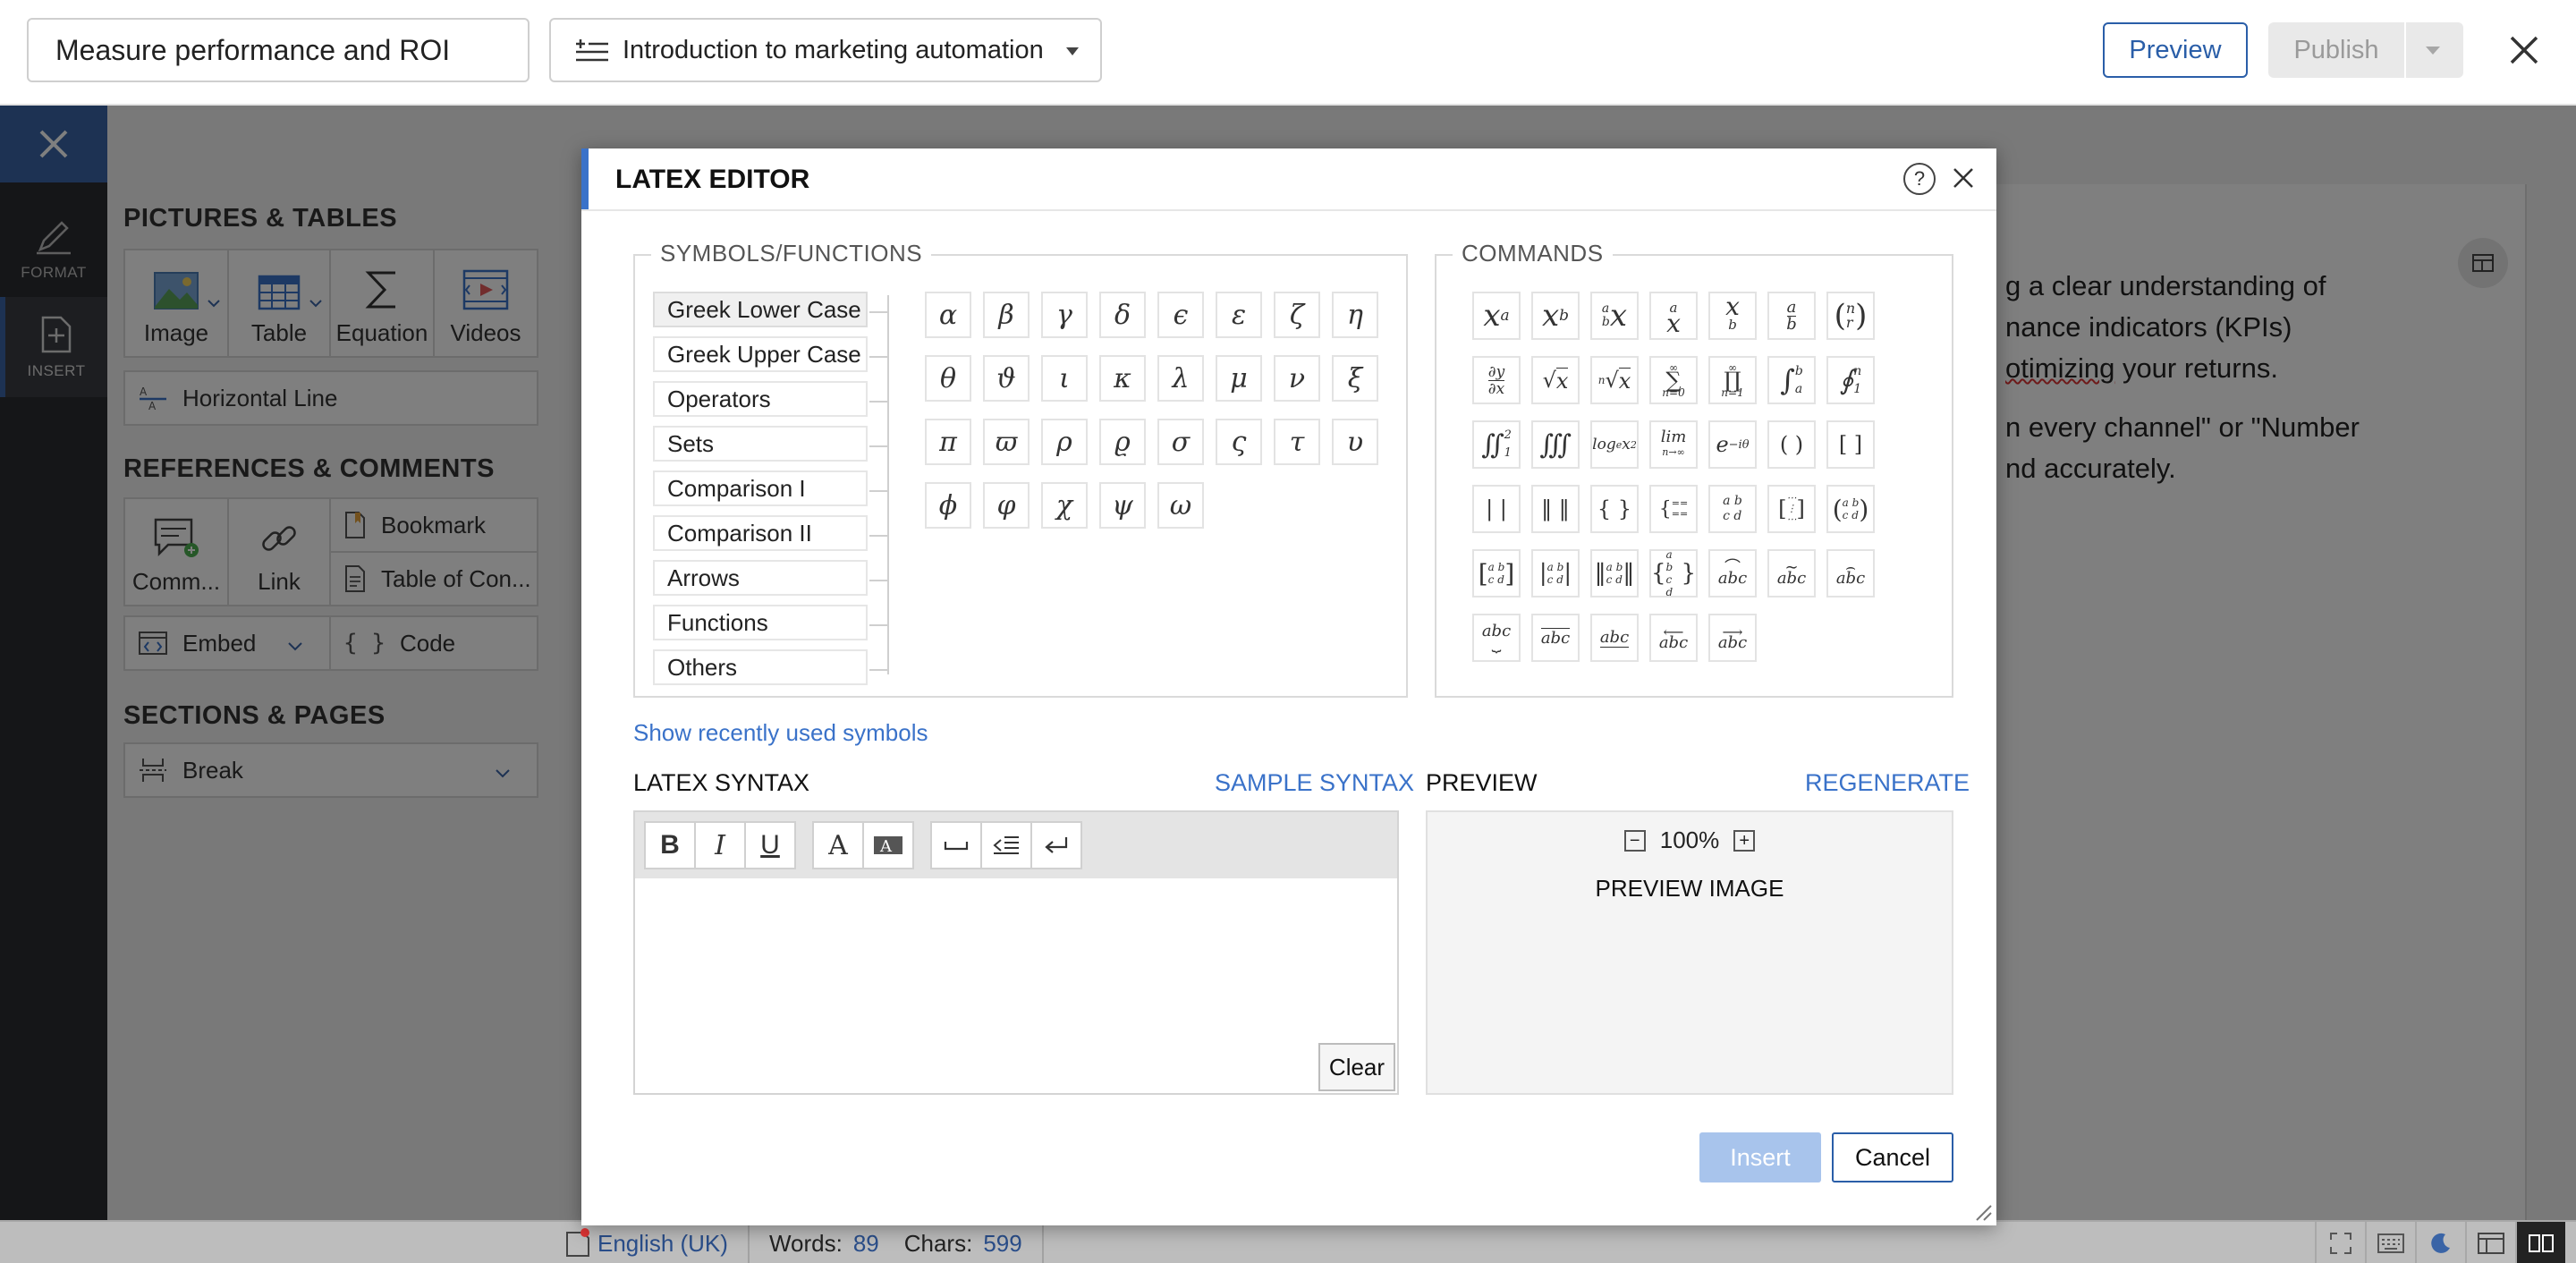 The image size is (2576, 1263). Describe the element at coordinates (1355, 442) in the screenshot. I see `symbol-button: υ` at that location.